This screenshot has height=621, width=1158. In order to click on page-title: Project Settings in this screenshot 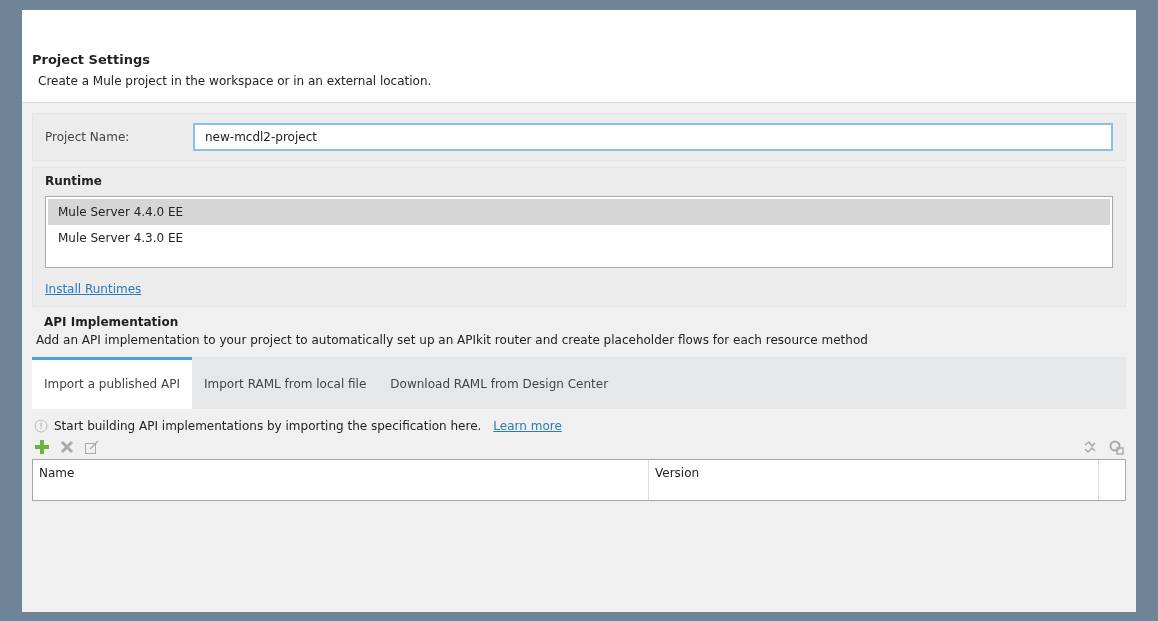, I will do `click(91, 60)`.